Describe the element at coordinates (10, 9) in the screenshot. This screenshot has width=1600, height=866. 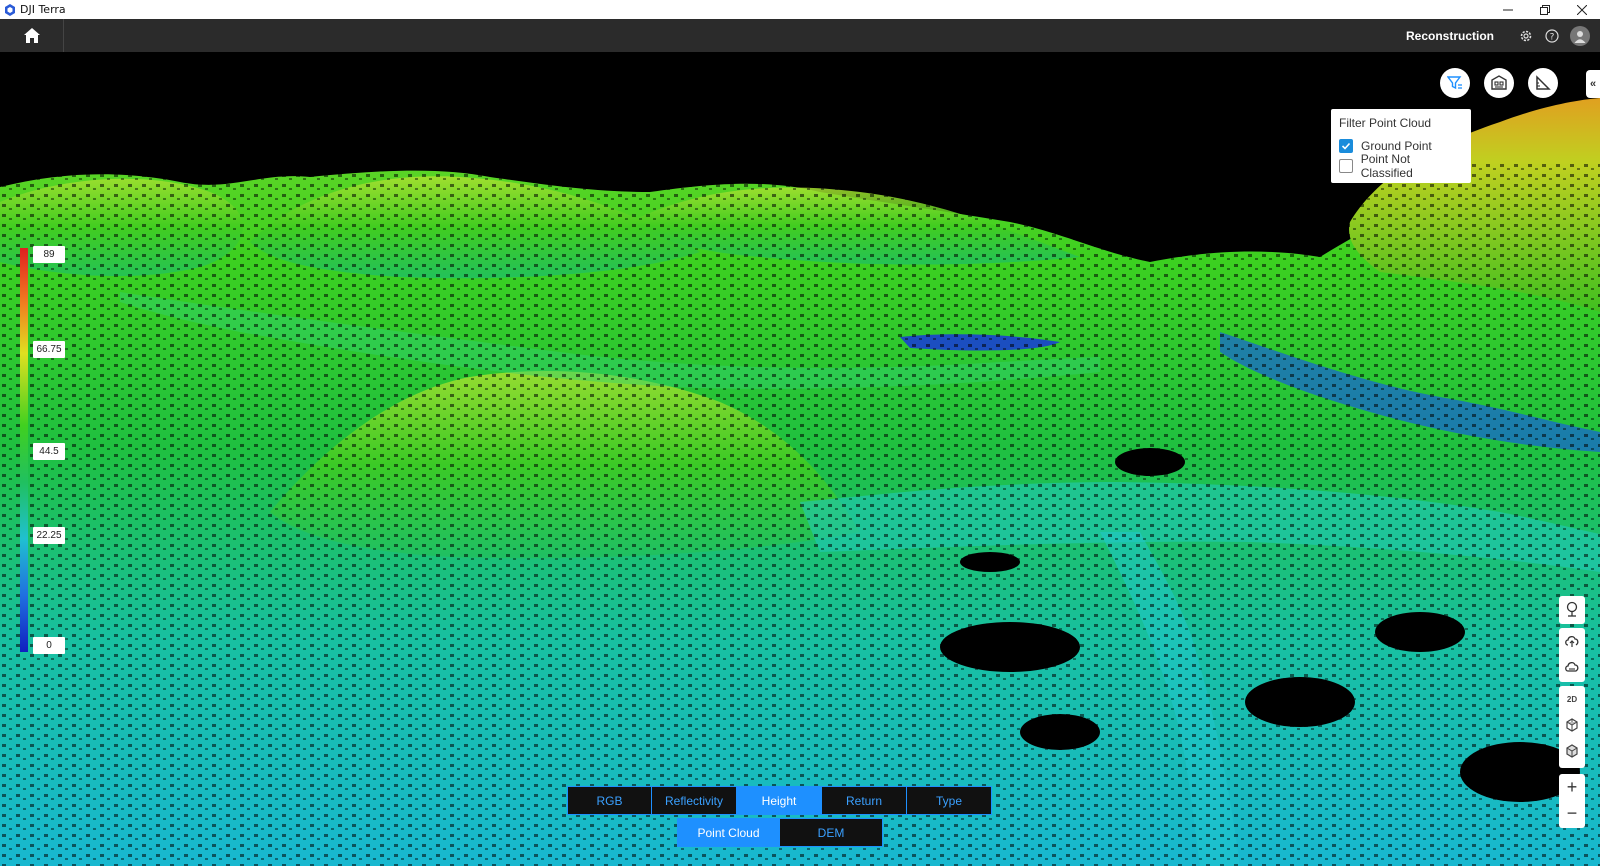
I see `dji-terra-logo-icon` at that location.